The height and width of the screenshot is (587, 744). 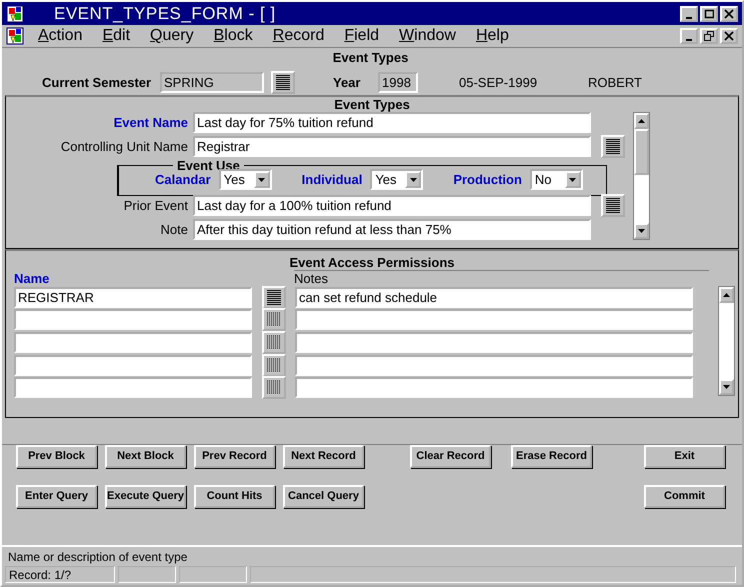 What do you see at coordinates (298, 36) in the screenshot?
I see `menu-item: Record` at bounding box center [298, 36].